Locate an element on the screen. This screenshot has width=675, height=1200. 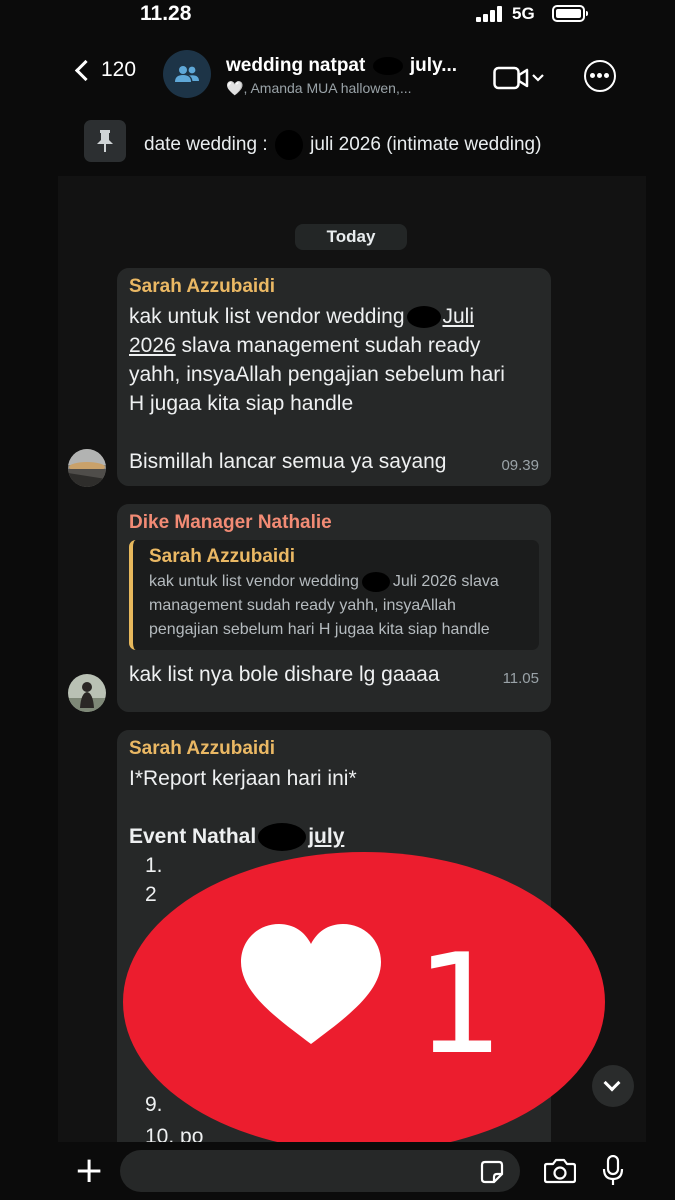
pin-icon-box is located at coordinates (105, 141).